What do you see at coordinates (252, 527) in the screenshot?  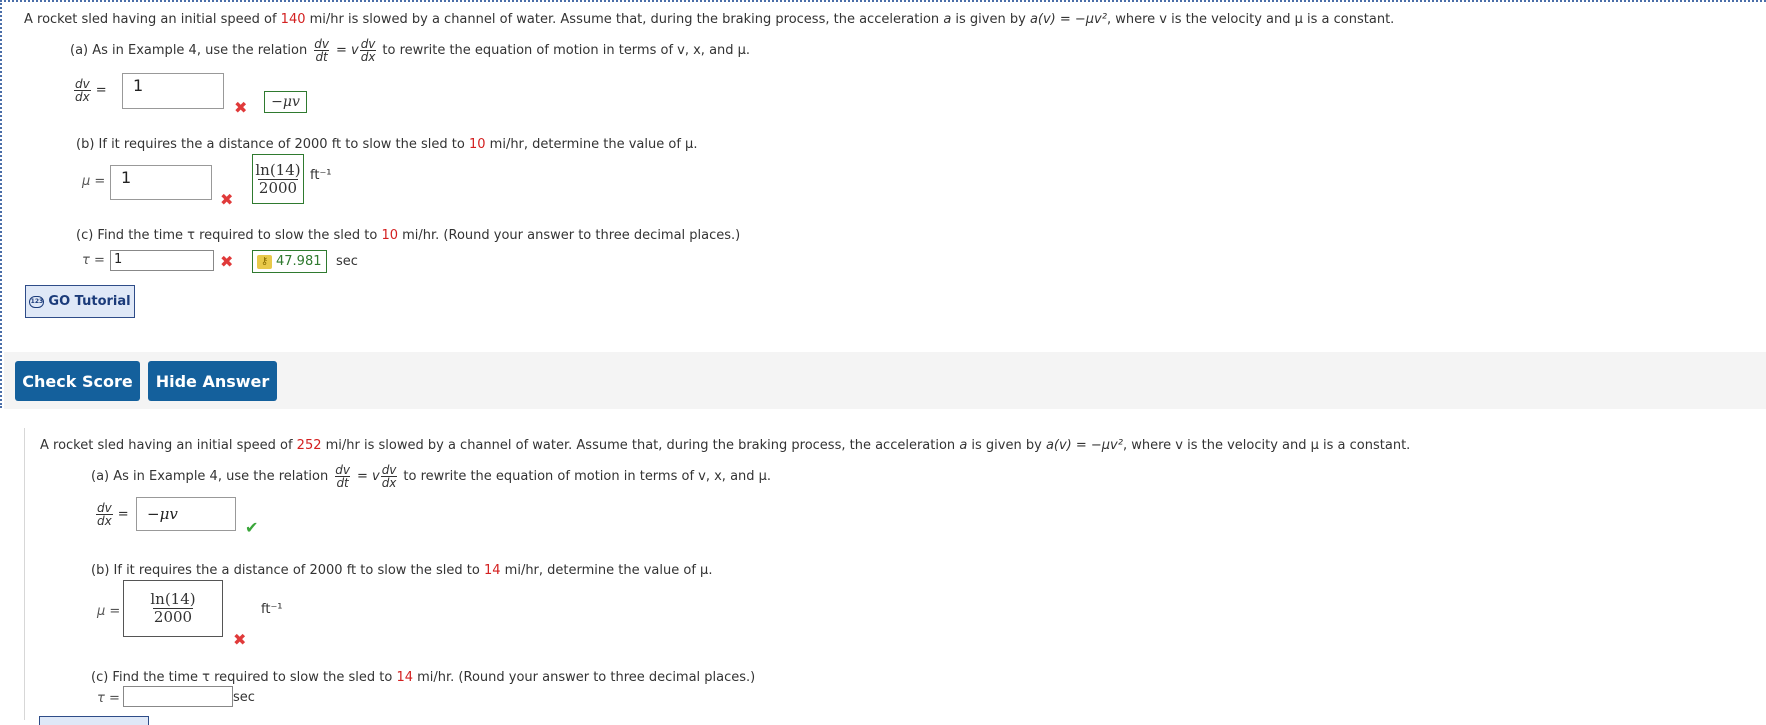 I see `correct-check-icon: ✔` at bounding box center [252, 527].